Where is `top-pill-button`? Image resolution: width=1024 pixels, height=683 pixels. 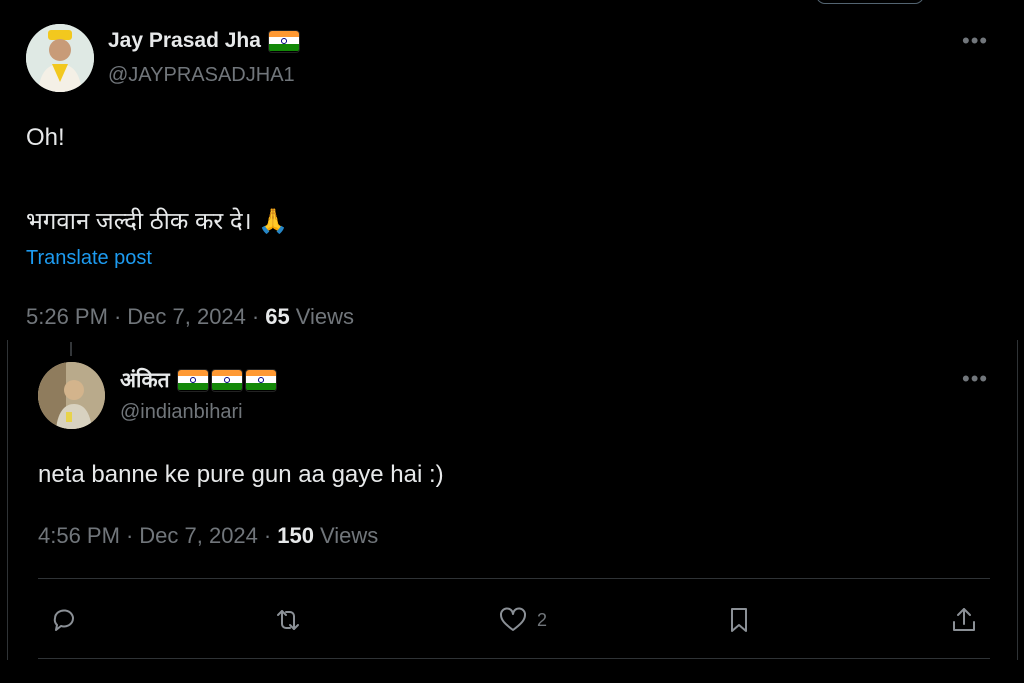
top-pill-button is located at coordinates (870, 2).